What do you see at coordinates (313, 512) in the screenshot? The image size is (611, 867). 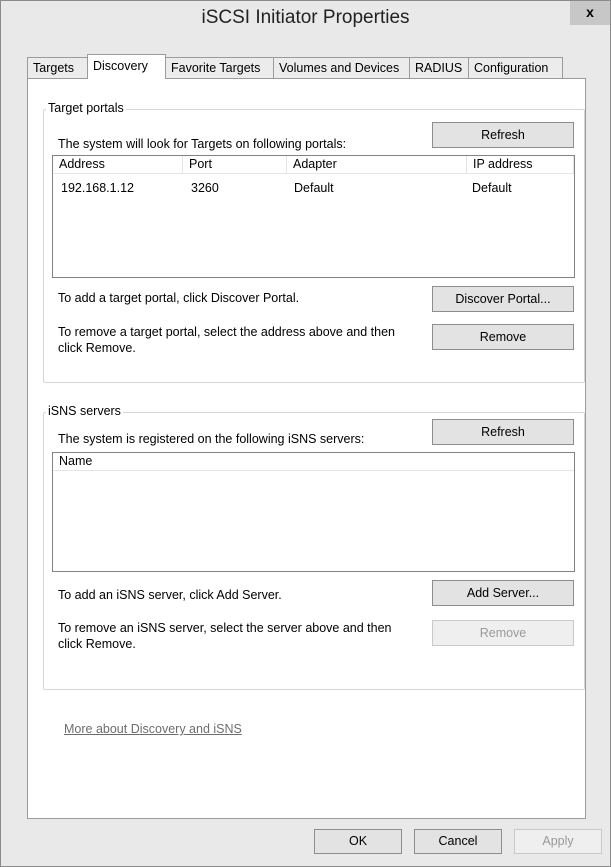 I see `isns-servers-list: Name` at bounding box center [313, 512].